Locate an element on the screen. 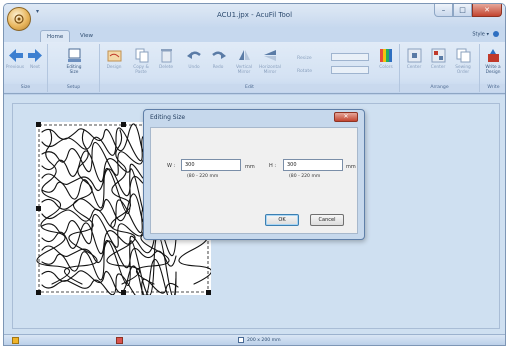 The image size is (509, 349). tab-home: Home is located at coordinates (55, 36).